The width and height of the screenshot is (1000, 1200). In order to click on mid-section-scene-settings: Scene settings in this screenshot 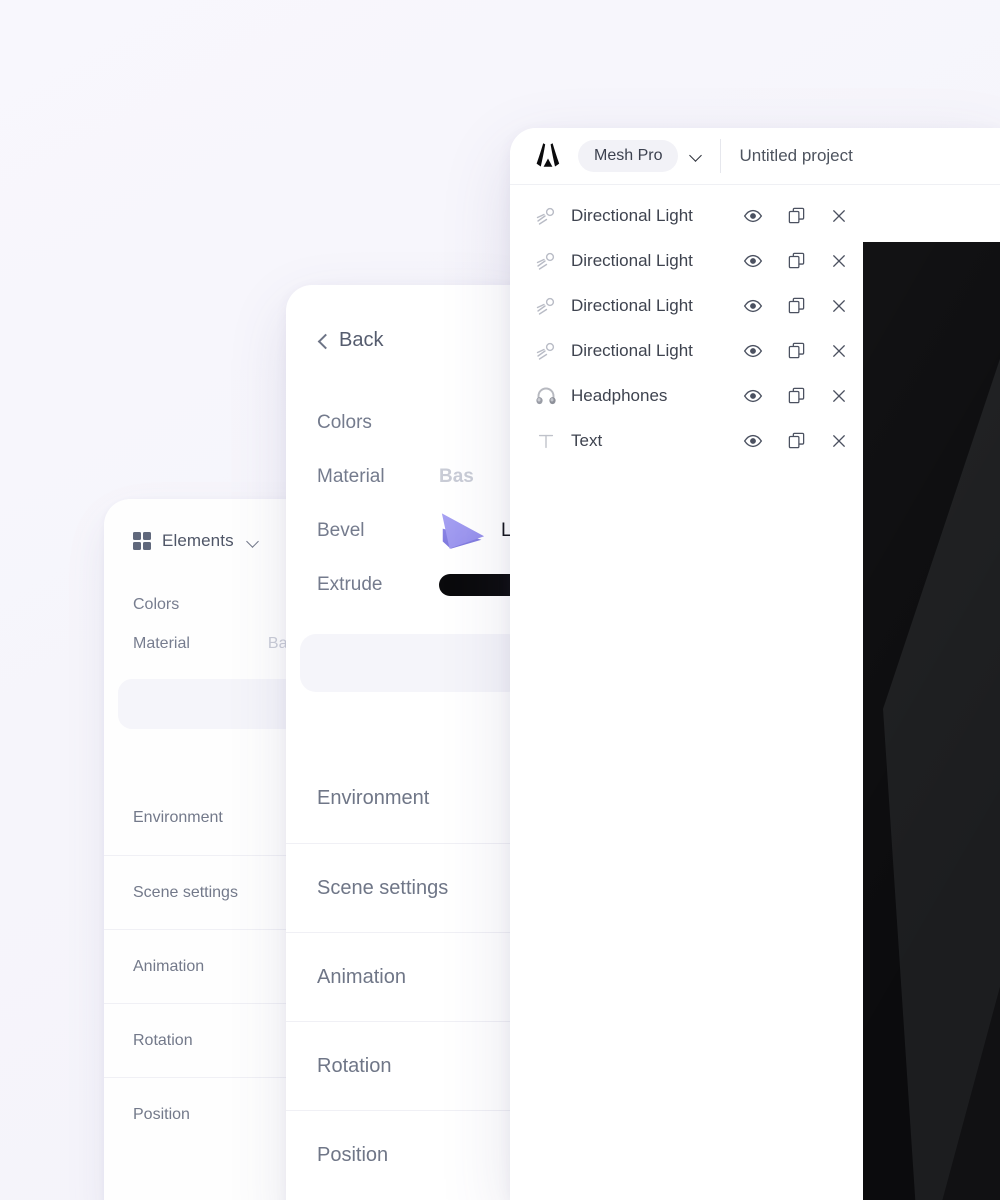, I will do `click(412, 887)`.